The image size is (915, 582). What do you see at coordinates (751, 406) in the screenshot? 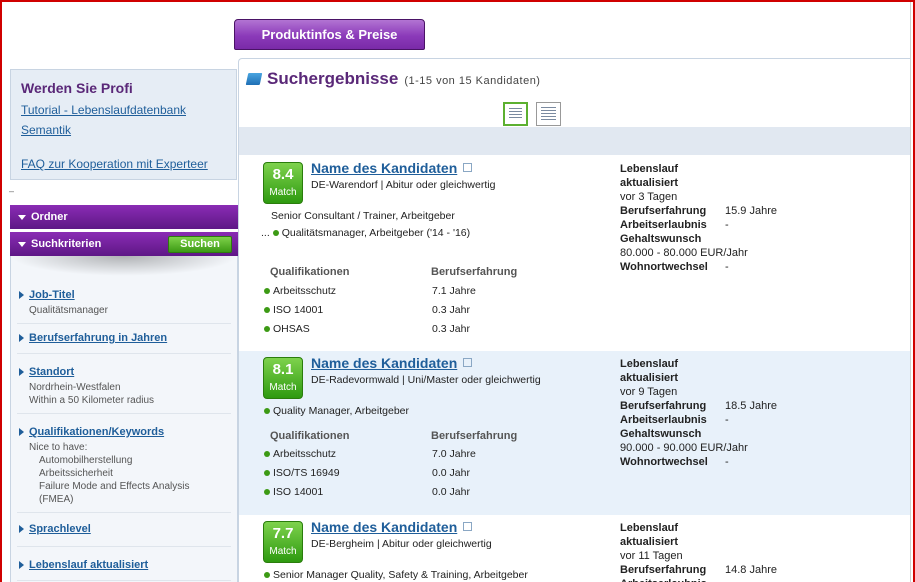
I see `experience-value: 18.5 Jahre` at bounding box center [751, 406].